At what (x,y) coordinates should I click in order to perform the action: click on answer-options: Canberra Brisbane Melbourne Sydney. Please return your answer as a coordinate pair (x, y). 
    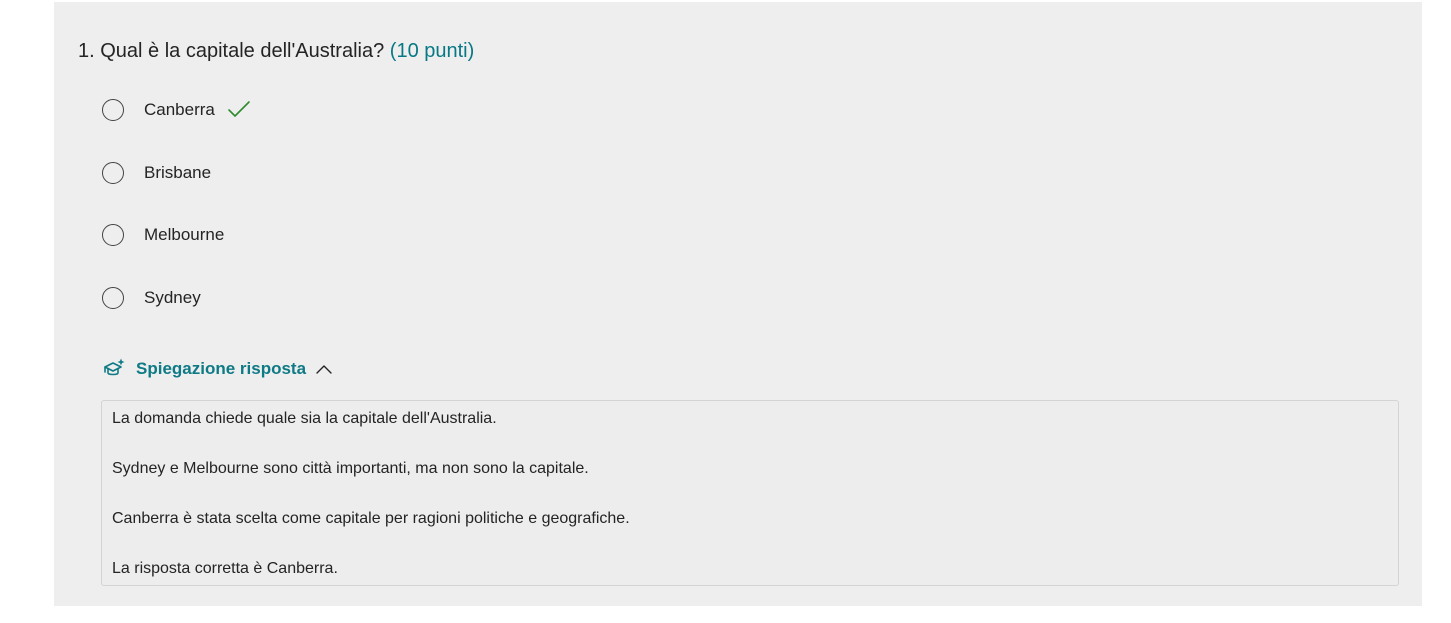
    Looking at the image, I should click on (176, 220).